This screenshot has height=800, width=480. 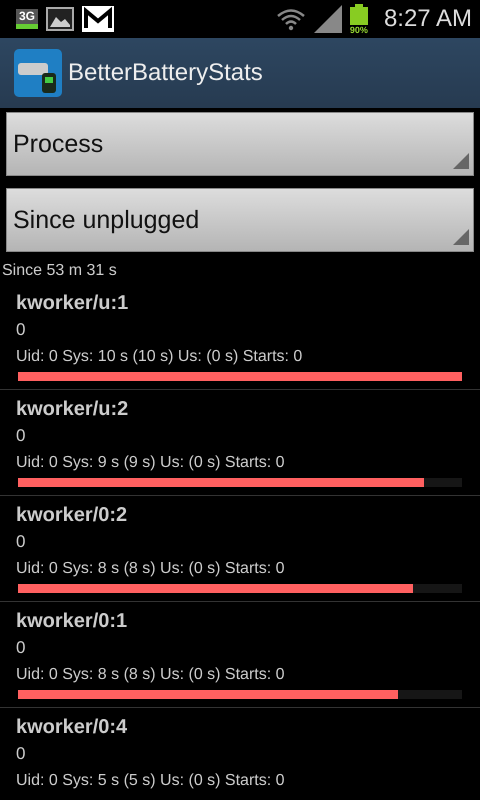 I want to click on process-details: Uid: 0 Sys: 9 s (9 s) Us: (0 s) Starts: 0, so click(x=151, y=463).